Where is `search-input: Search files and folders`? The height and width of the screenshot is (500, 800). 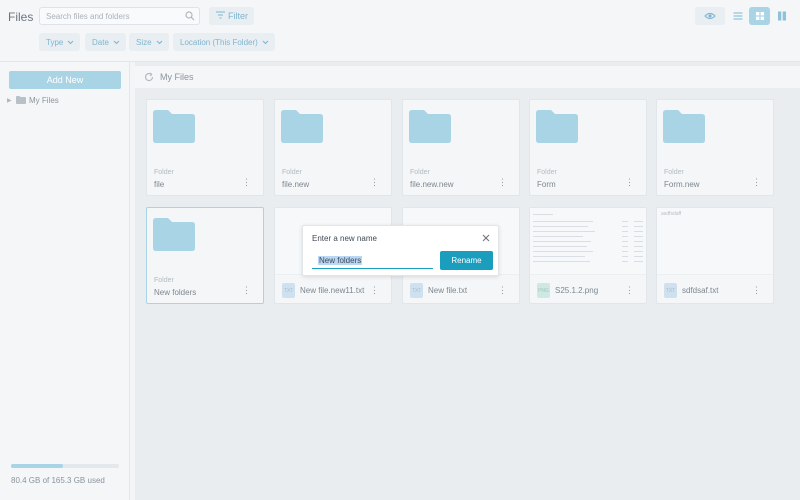
search-input: Search files and folders is located at coordinates (119, 16).